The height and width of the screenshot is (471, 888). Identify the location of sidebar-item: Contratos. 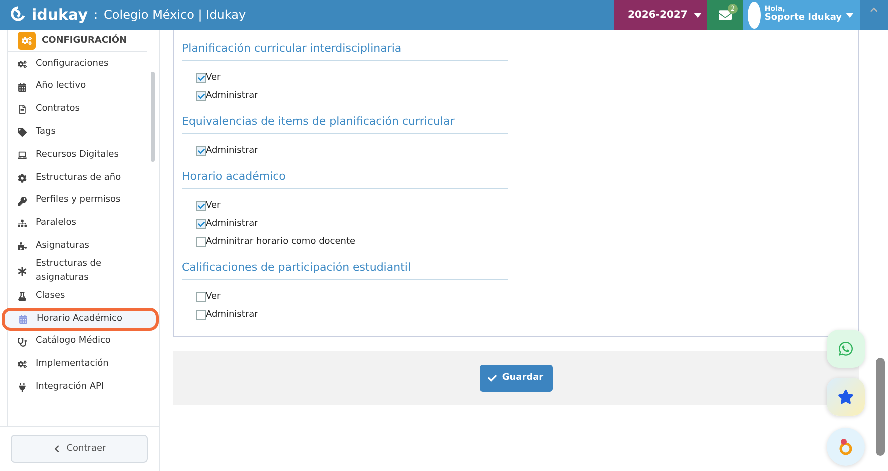
(77, 110).